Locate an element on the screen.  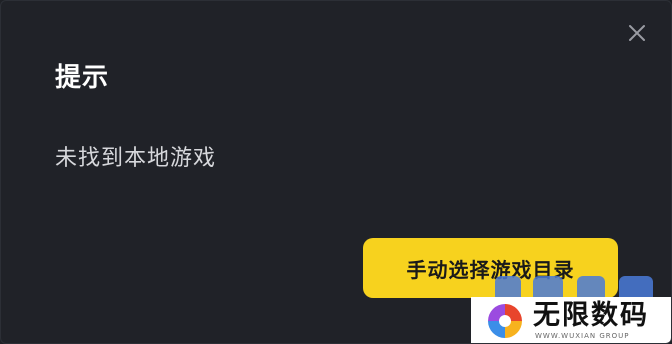
watermark-brand: 无限数码 is located at coordinates (591, 315).